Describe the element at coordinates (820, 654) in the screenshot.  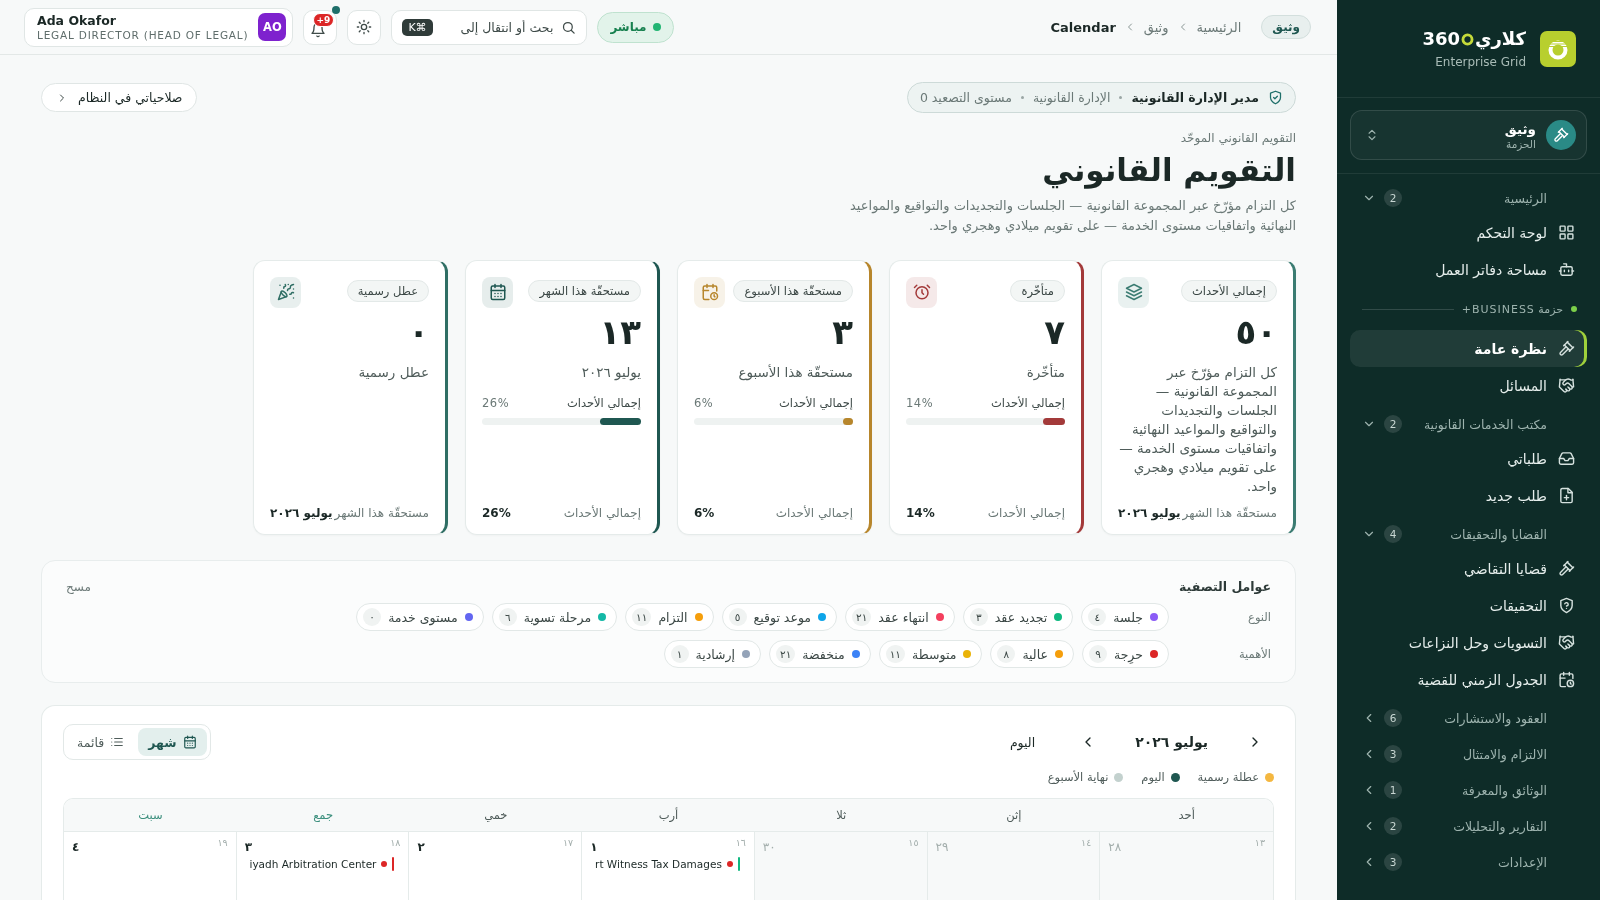
I see `filter-chip: منخفضة ٢١` at that location.